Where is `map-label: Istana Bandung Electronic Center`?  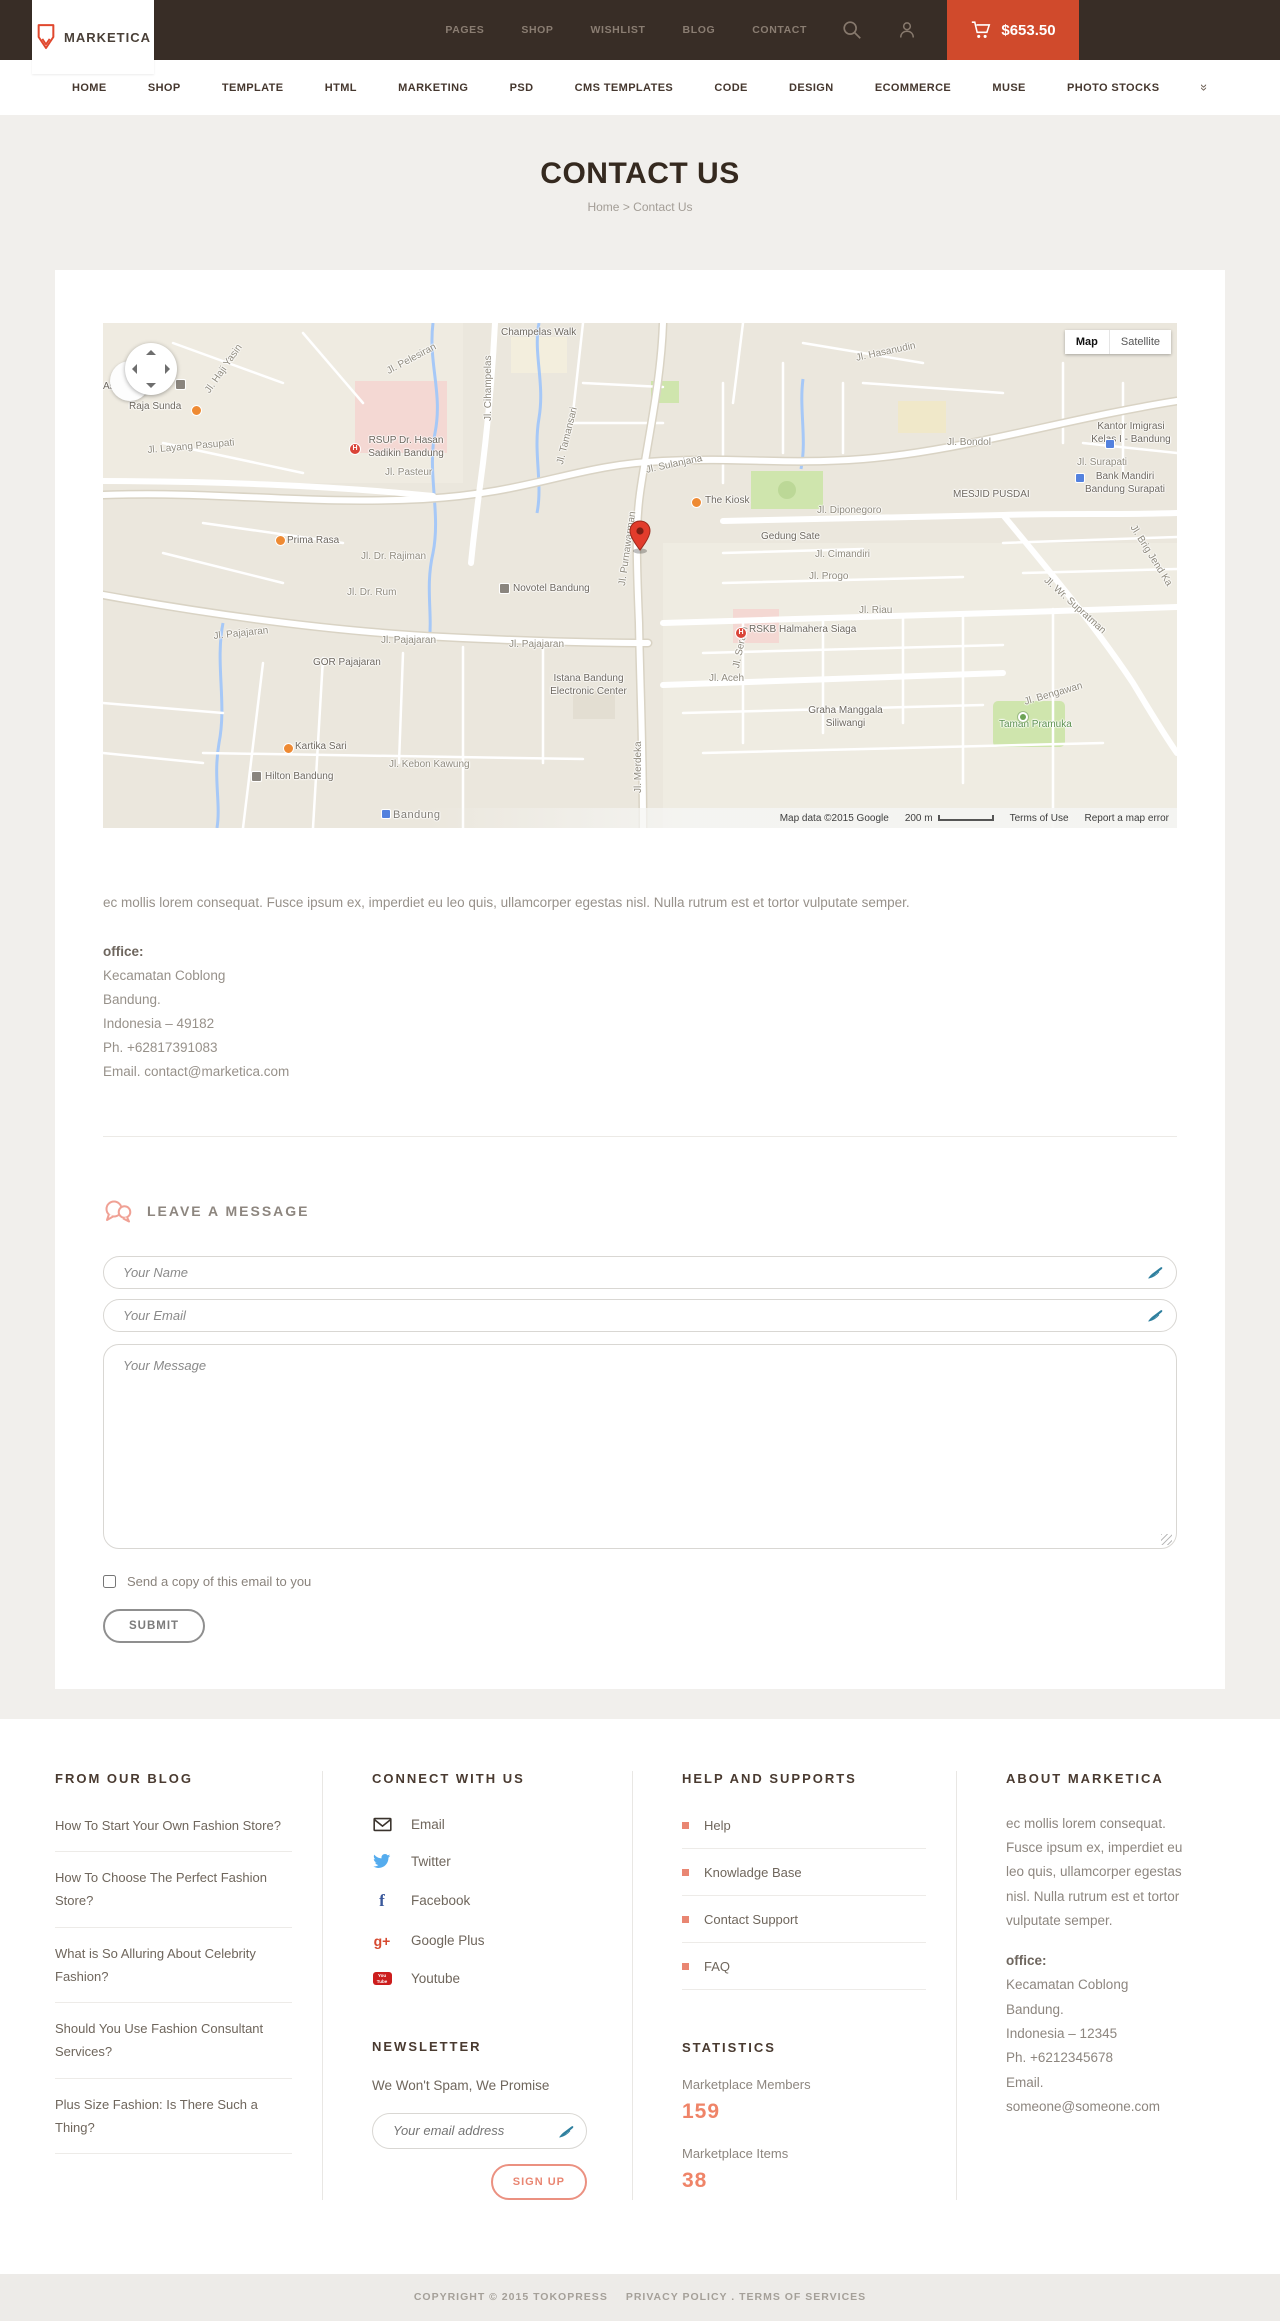 map-label: Istana Bandung Electronic Center is located at coordinates (588, 685).